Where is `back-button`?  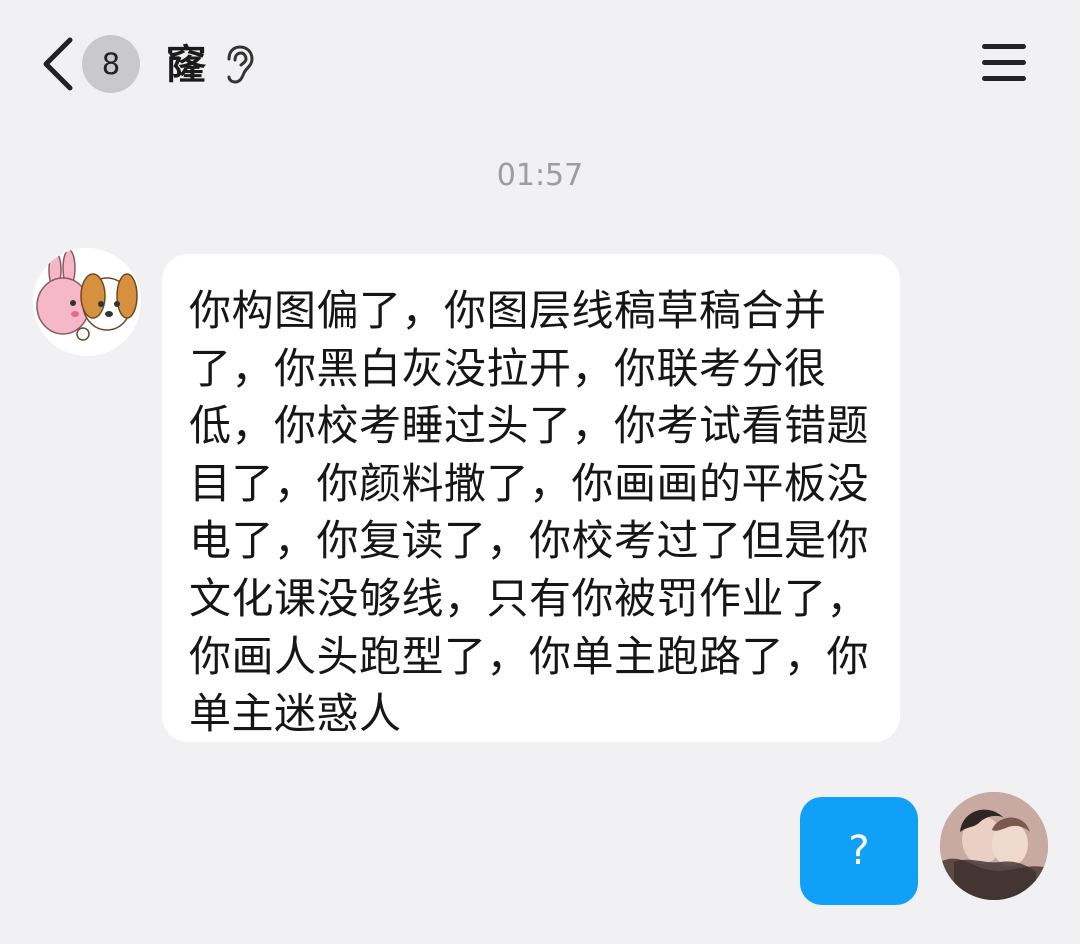 back-button is located at coordinates (58, 64).